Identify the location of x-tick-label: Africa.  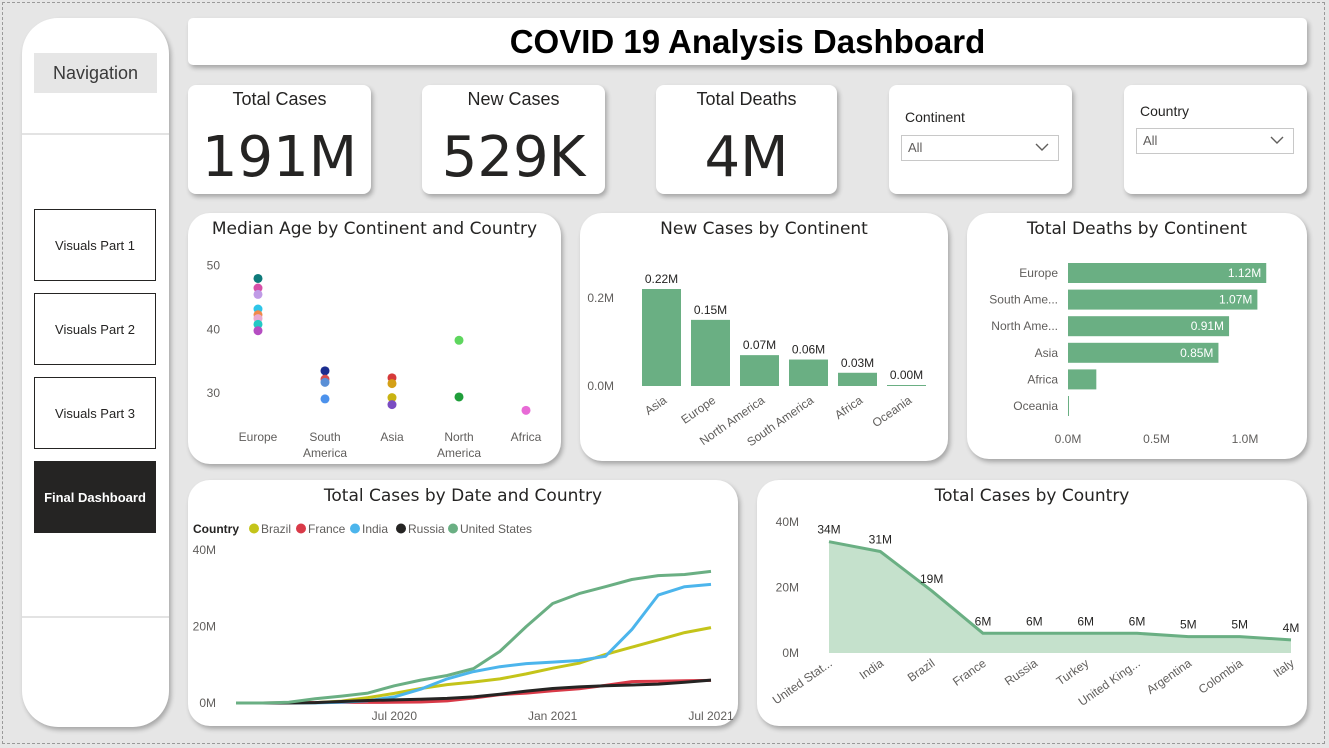
(526, 437).